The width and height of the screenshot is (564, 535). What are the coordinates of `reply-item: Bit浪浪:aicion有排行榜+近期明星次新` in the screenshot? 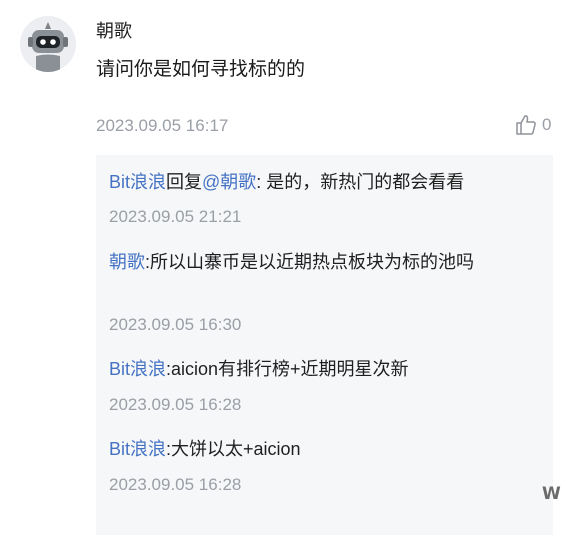 It's located at (259, 369).